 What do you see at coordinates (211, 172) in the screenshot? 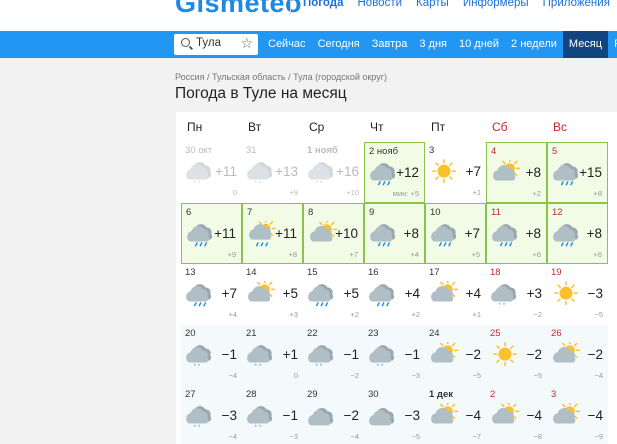
I see `day-cell: 30 окт * * +11 0` at bounding box center [211, 172].